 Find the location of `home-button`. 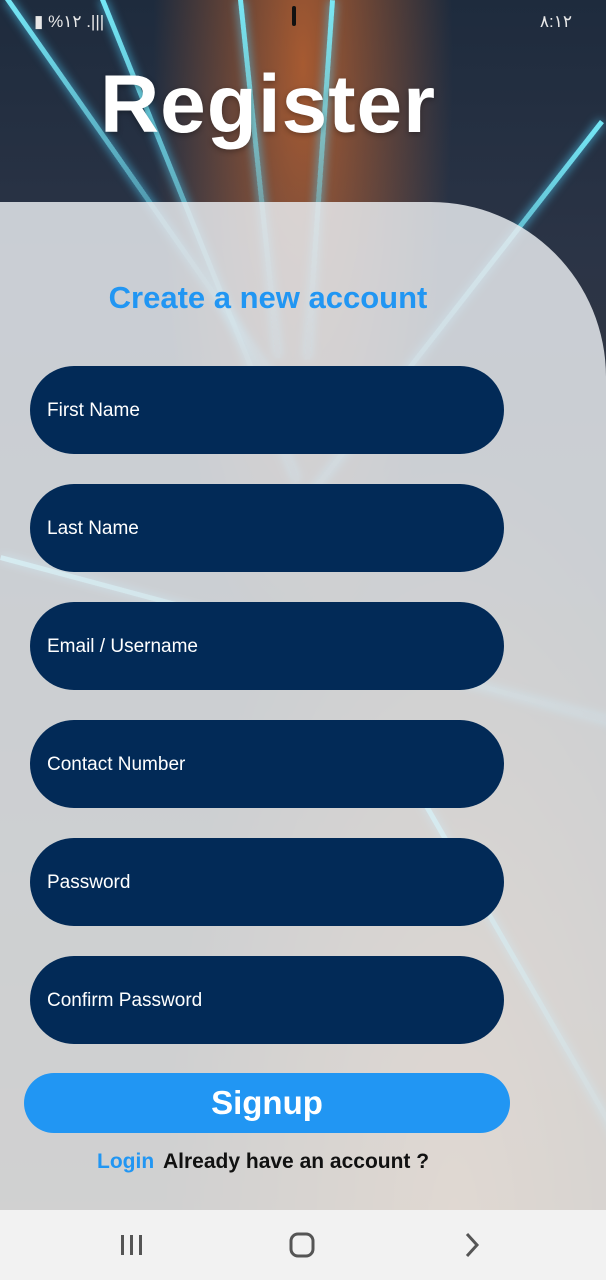

home-button is located at coordinates (302, 1245).